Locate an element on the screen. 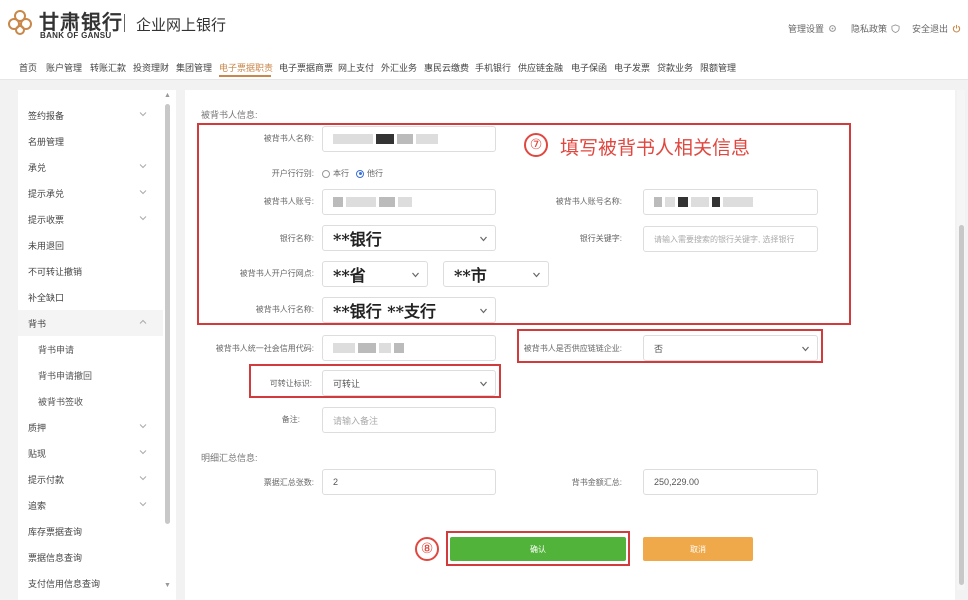  bill-count-field: 2 is located at coordinates (409, 482).